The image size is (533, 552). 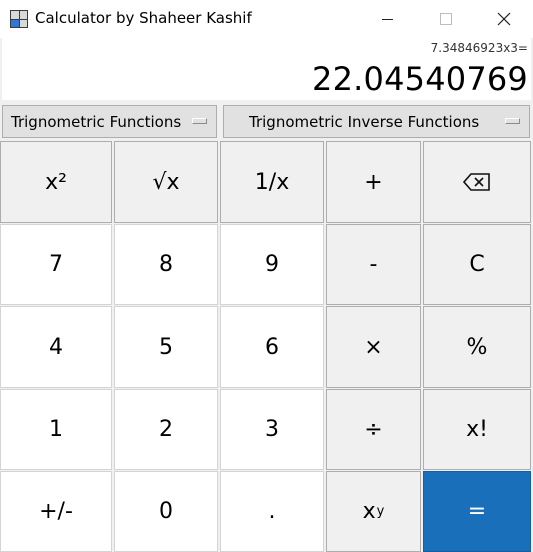 I want to click on sqrt-button: √x, so click(x=166, y=182).